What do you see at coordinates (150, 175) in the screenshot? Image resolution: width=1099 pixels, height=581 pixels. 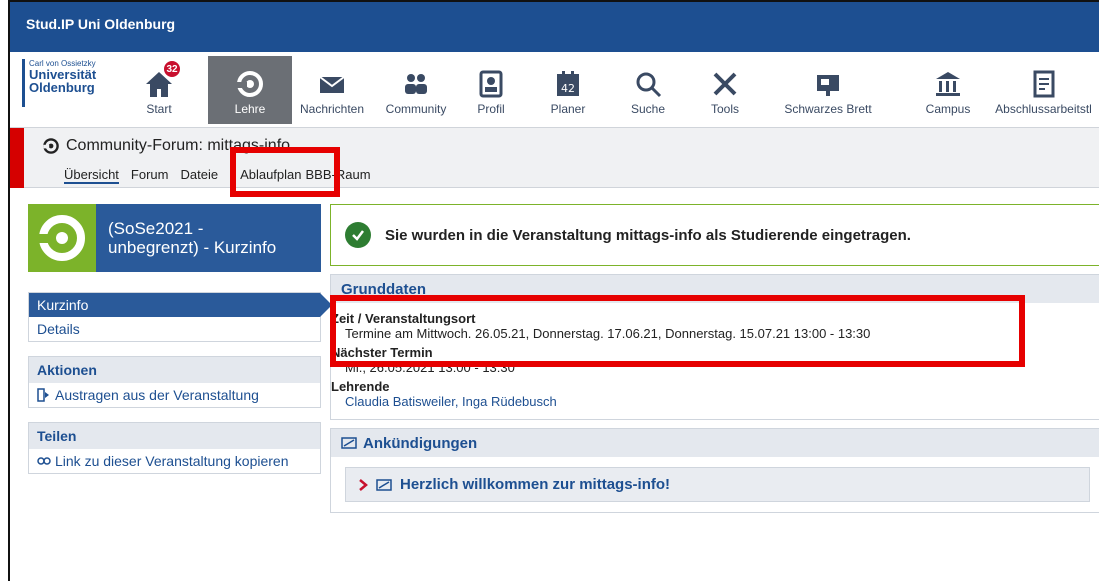 I see `tab-forum: Forum` at bounding box center [150, 175].